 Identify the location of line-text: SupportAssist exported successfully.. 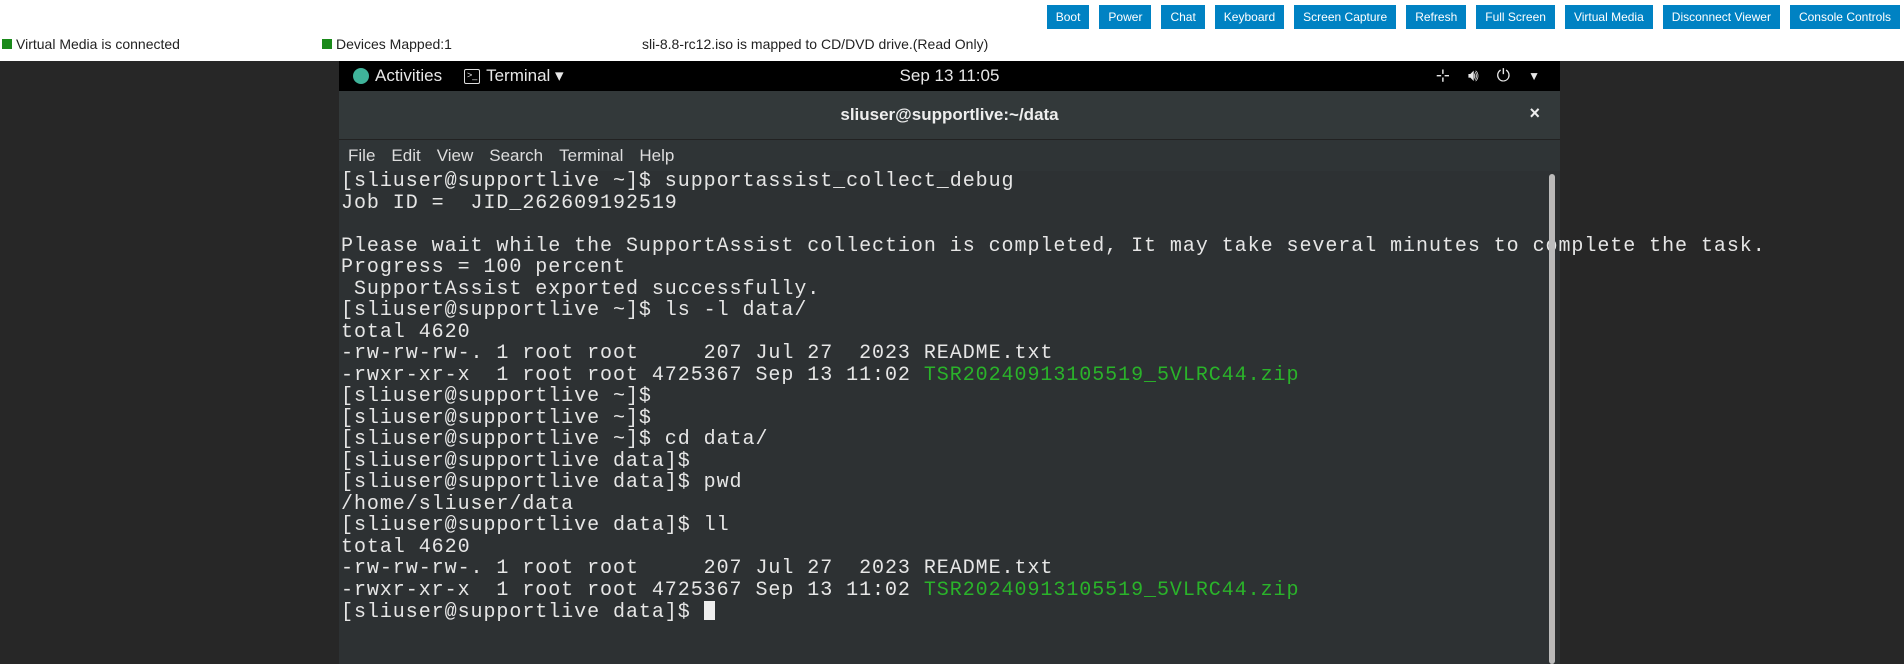
(581, 289).